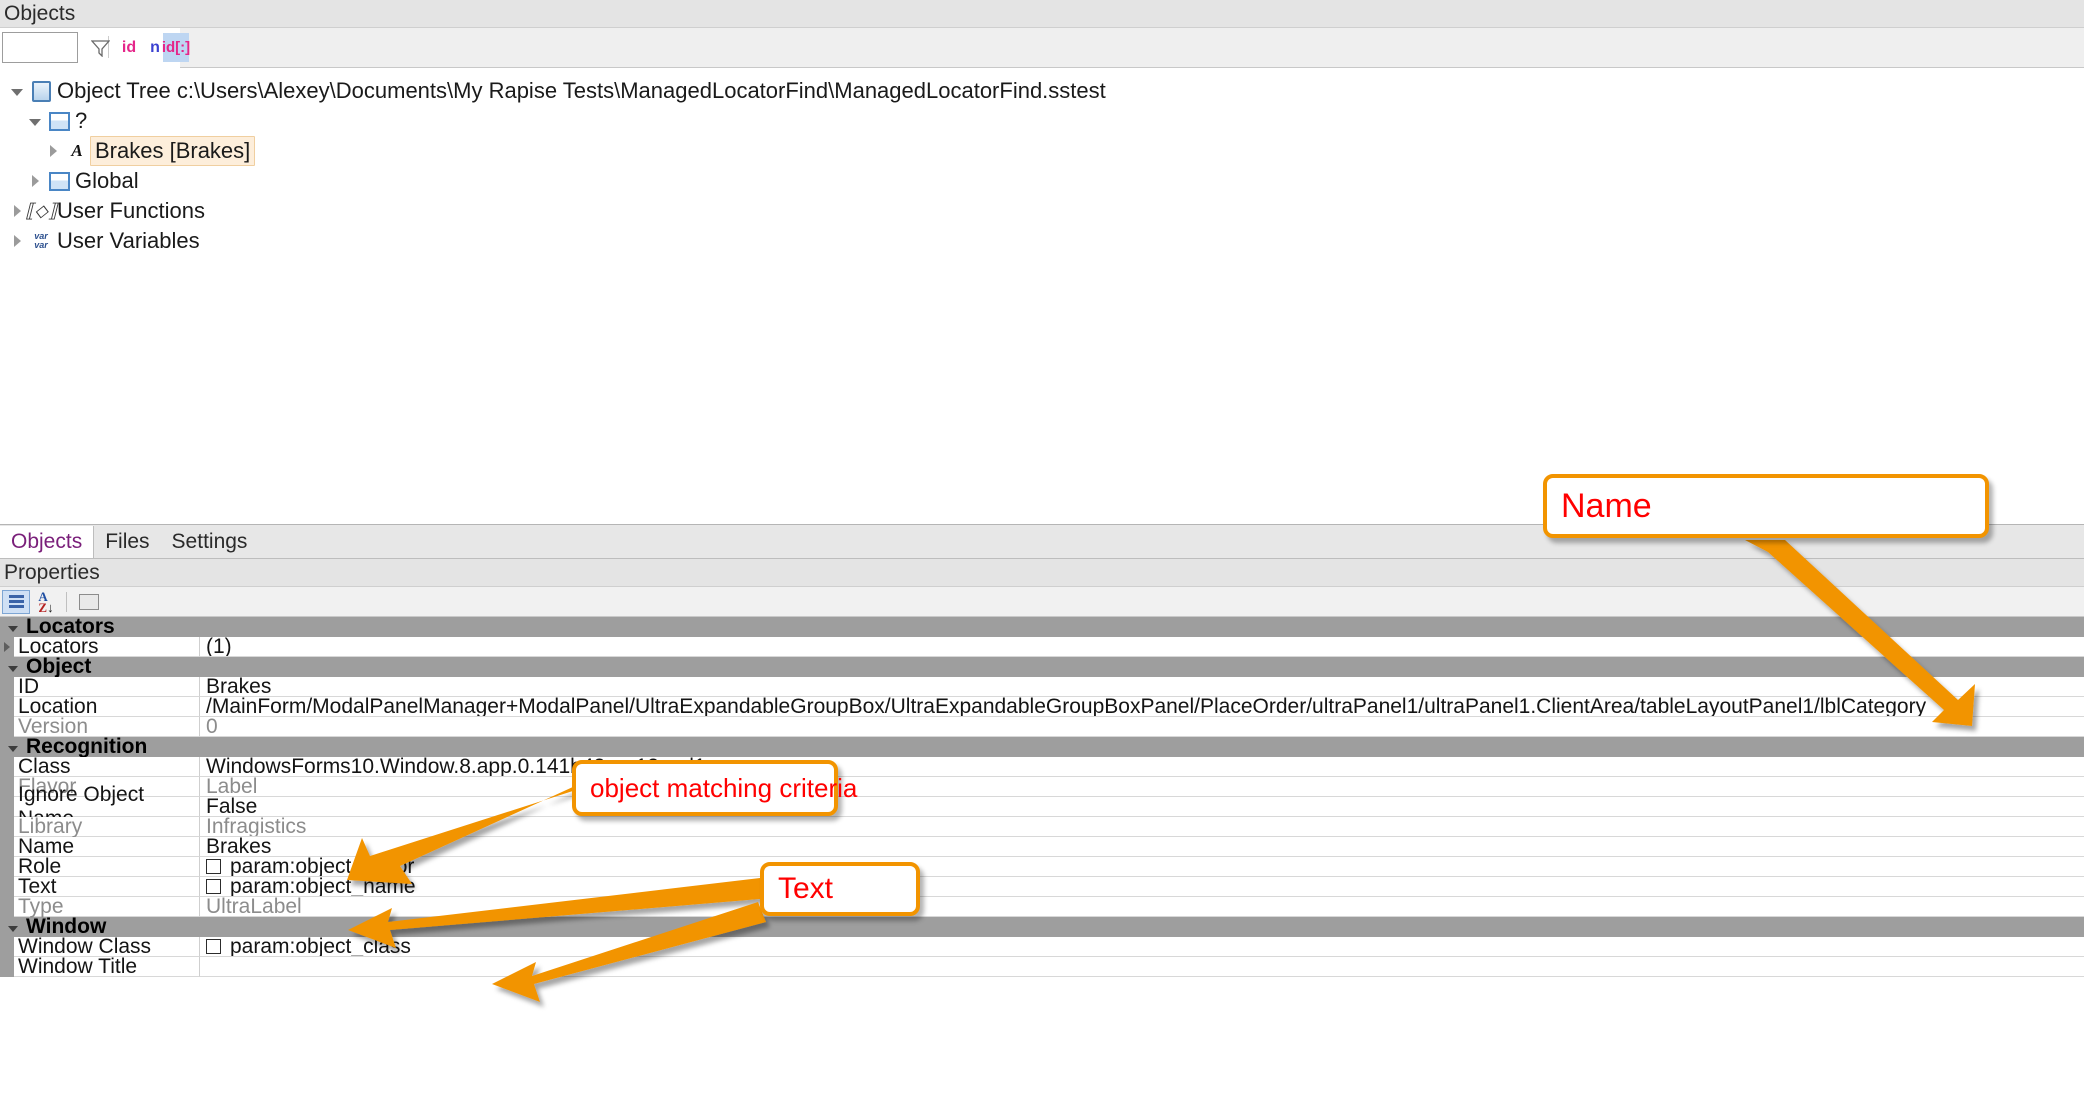  Describe the element at coordinates (127, 542) in the screenshot. I see `tab-files: Files` at that location.